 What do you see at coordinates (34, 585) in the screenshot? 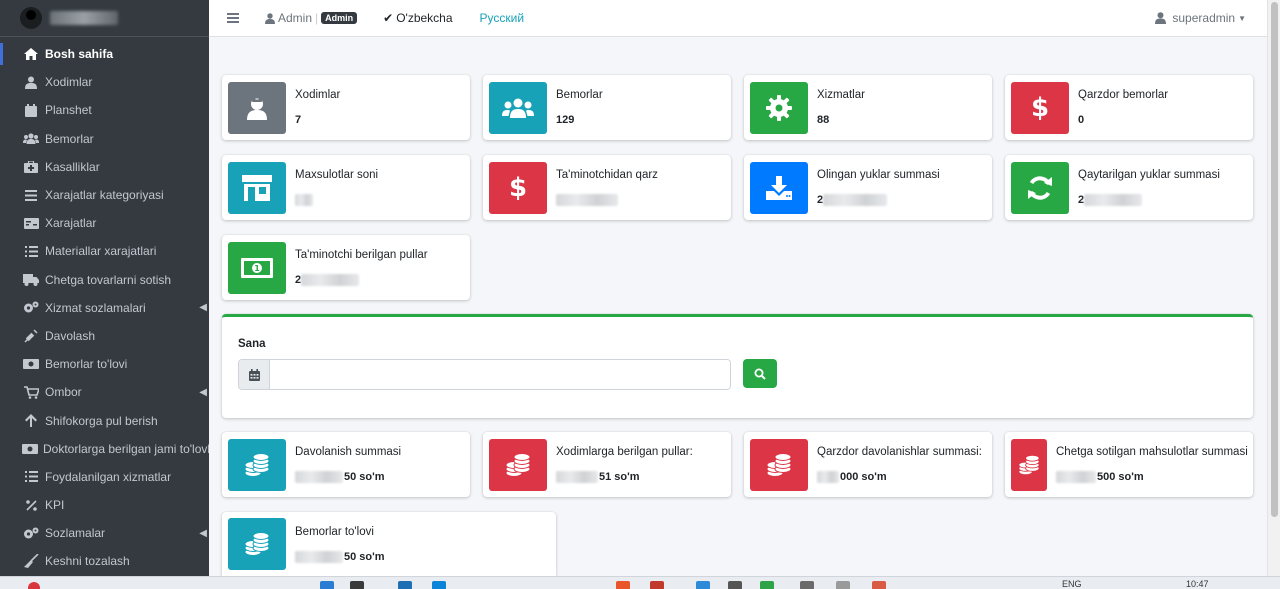
I see `start-red-icon` at bounding box center [34, 585].